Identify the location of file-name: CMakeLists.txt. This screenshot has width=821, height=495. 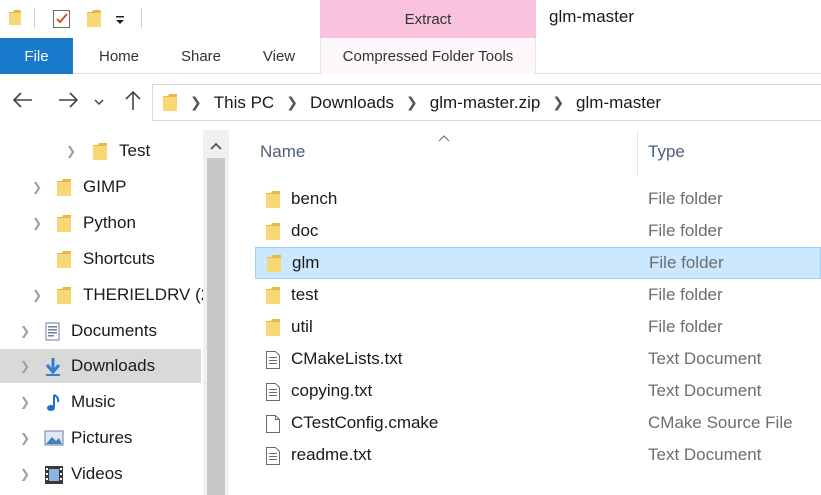
(347, 358).